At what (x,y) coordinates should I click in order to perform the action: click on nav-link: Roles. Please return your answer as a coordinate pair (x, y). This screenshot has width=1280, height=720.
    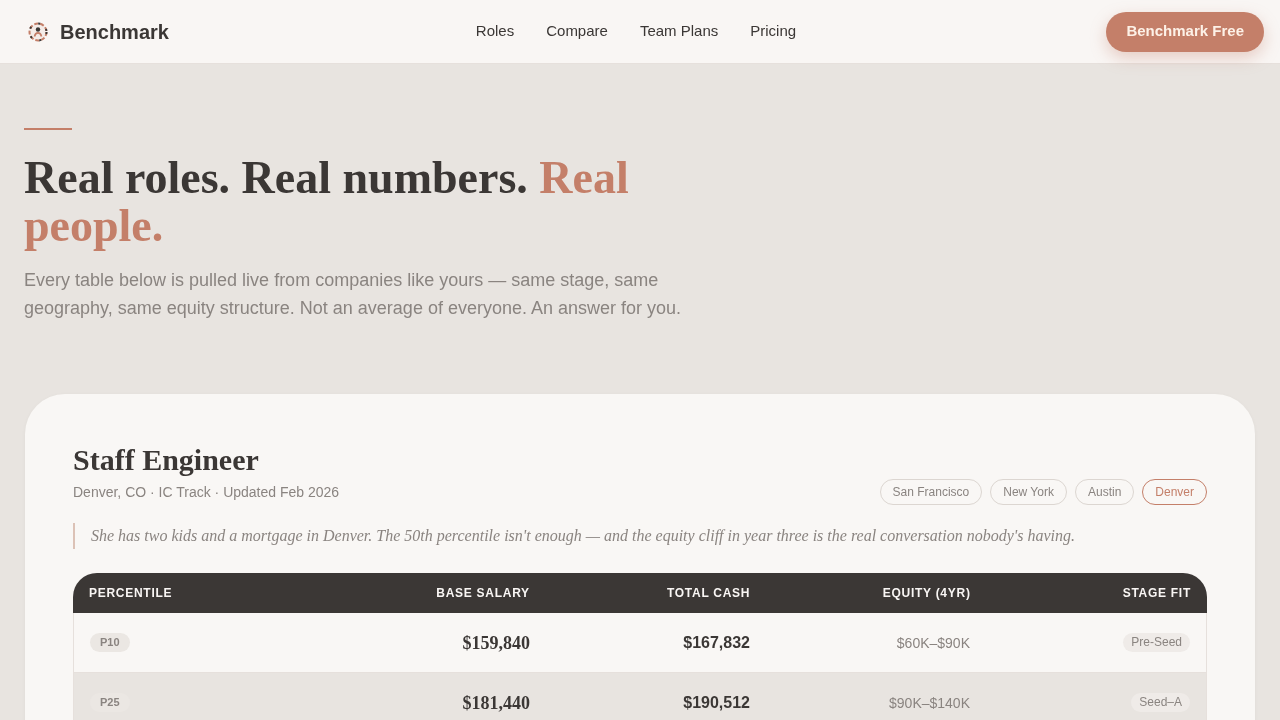
    Looking at the image, I should click on (495, 31).